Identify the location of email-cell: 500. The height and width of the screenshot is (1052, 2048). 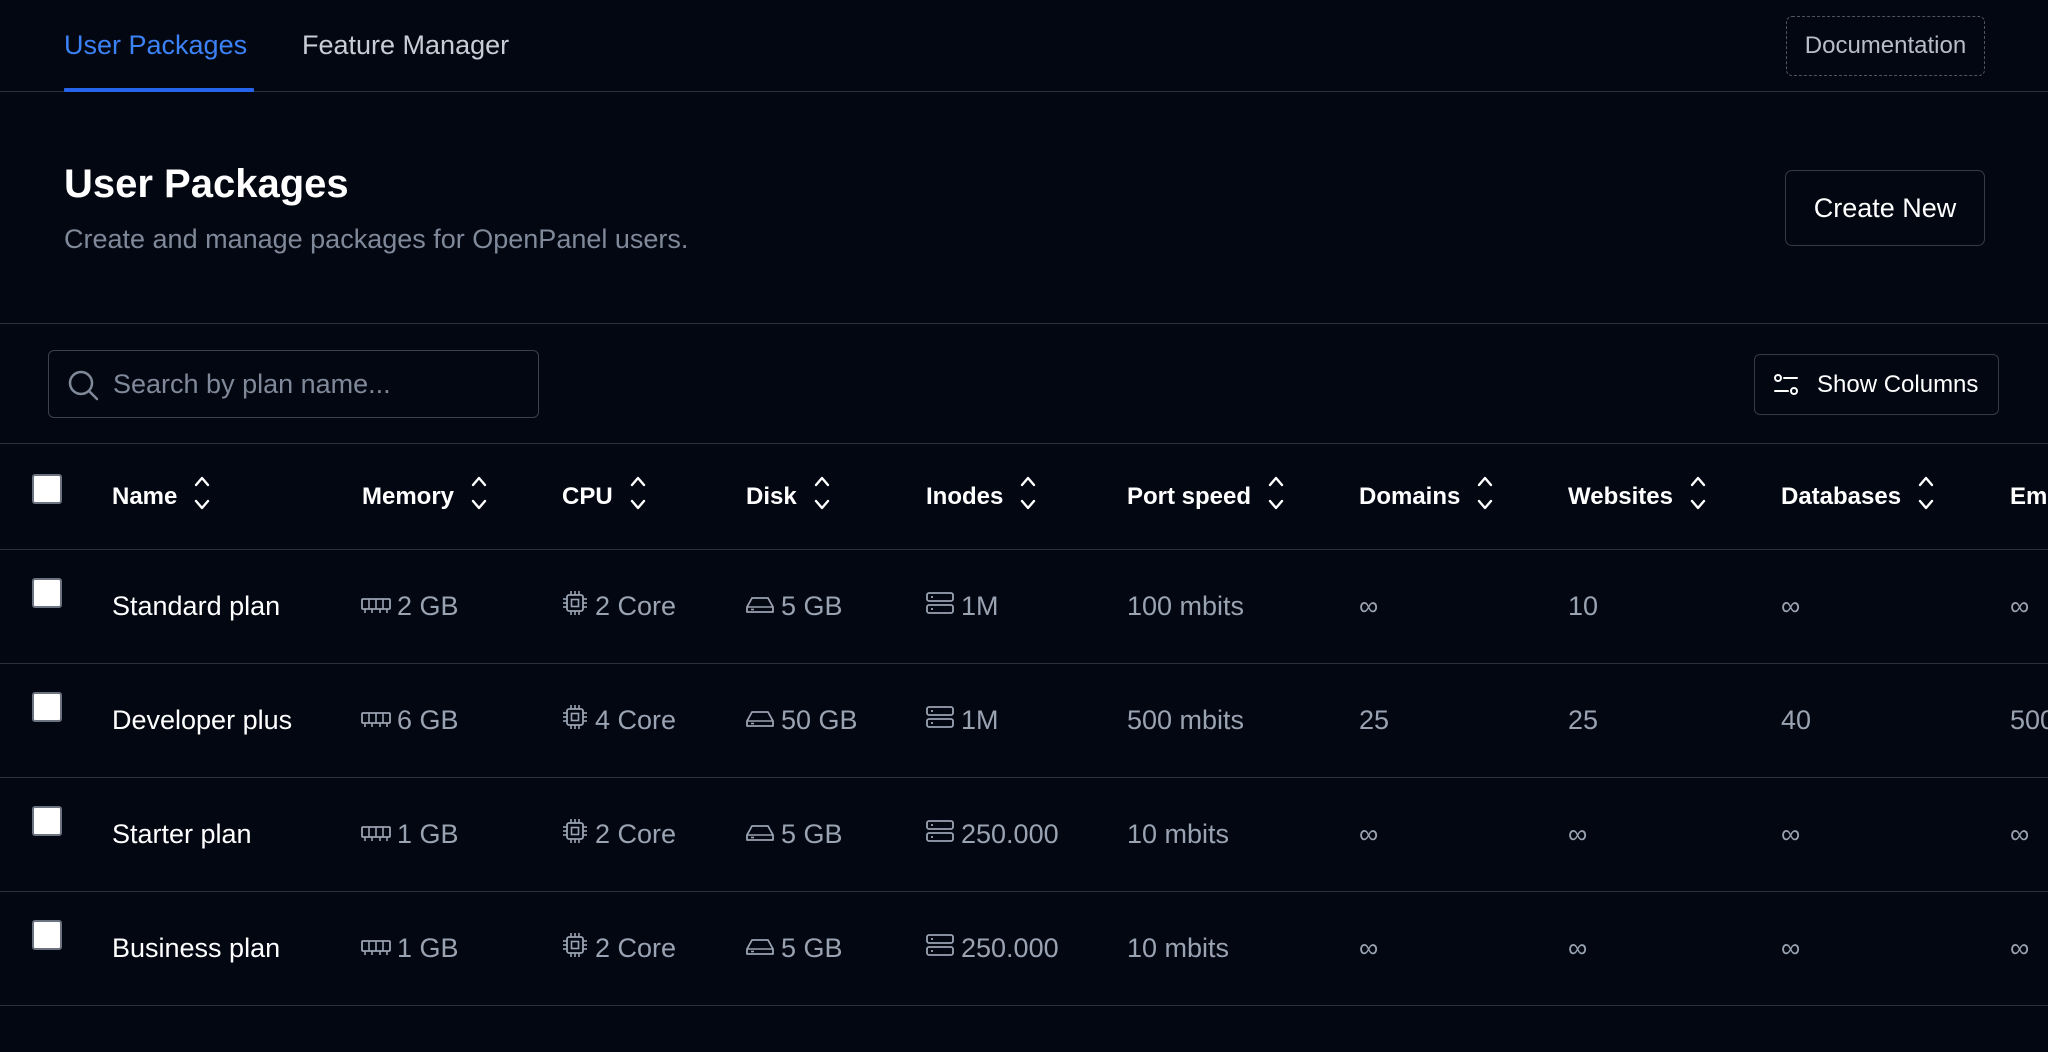
(2029, 720).